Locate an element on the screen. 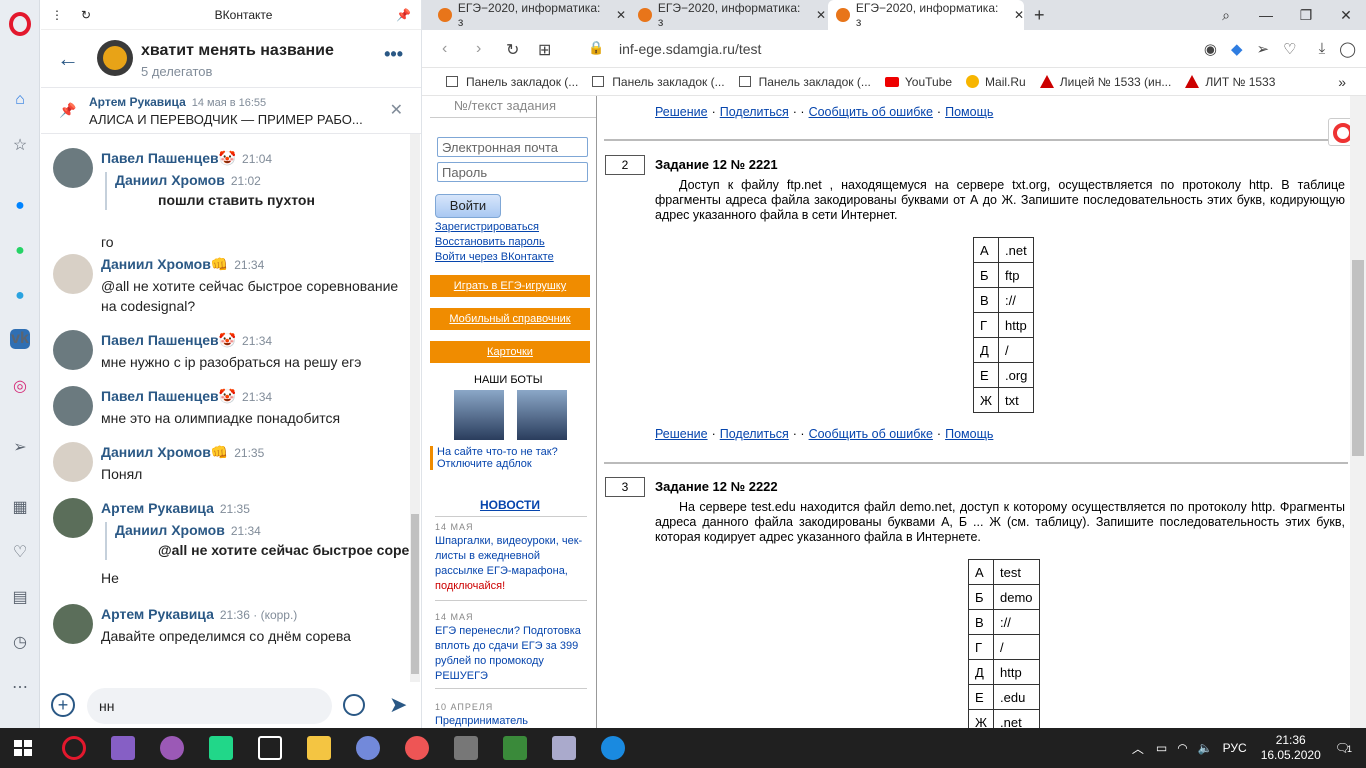 The width and height of the screenshot is (1366, 768). instagram-icon: ◎ is located at coordinates (20, 386).